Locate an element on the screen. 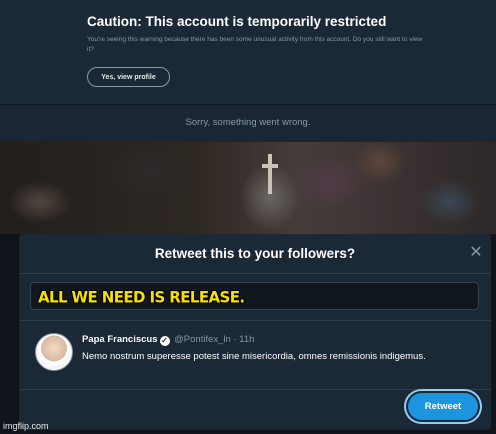 This screenshot has height=434, width=496. tweet-time: 11h is located at coordinates (247, 339).